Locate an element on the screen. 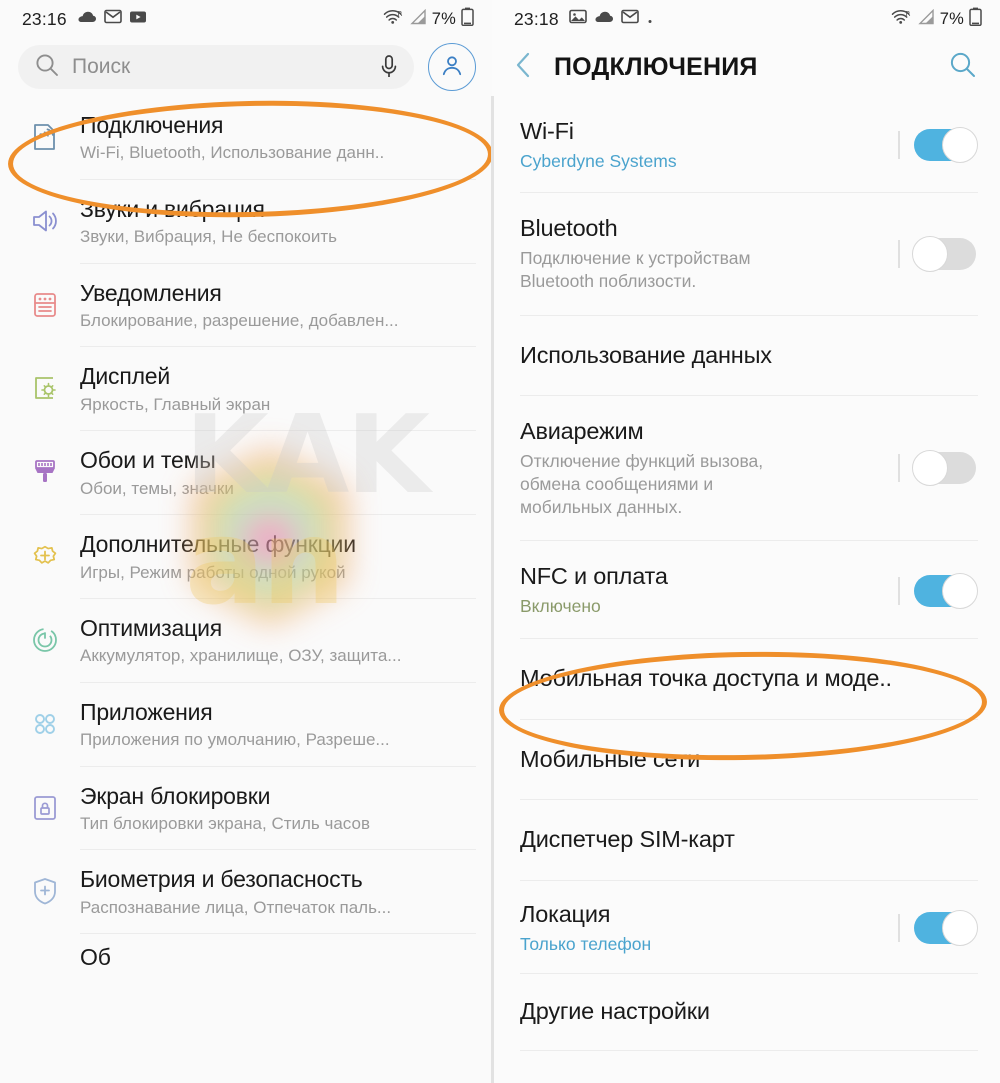 The height and width of the screenshot is (1083, 1000). cloud-icon is located at coordinates (87, 19).